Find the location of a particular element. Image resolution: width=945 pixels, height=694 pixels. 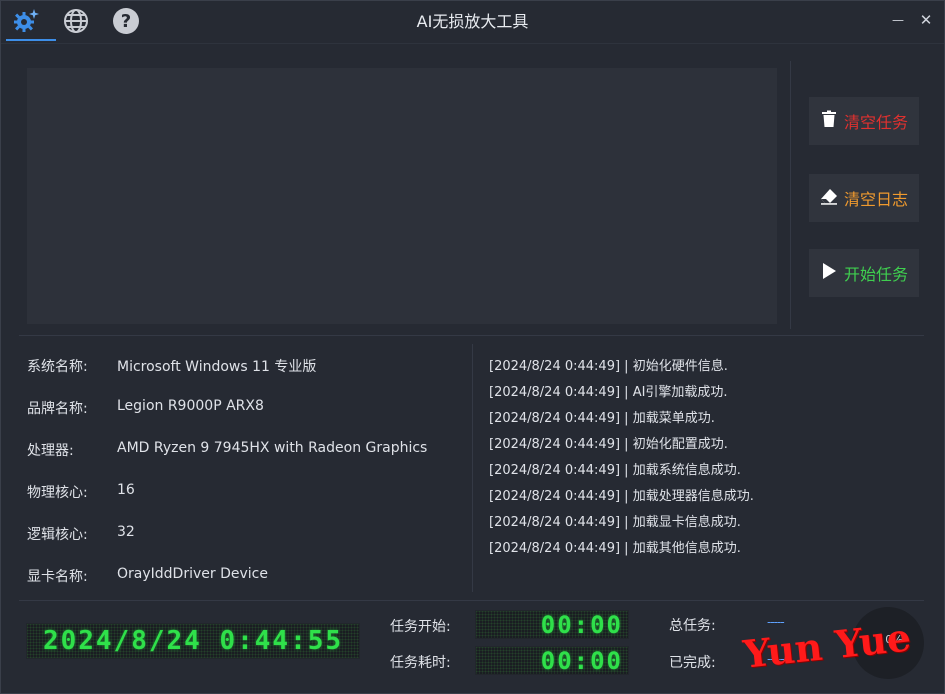

section-divider-top is located at coordinates (471, 335).